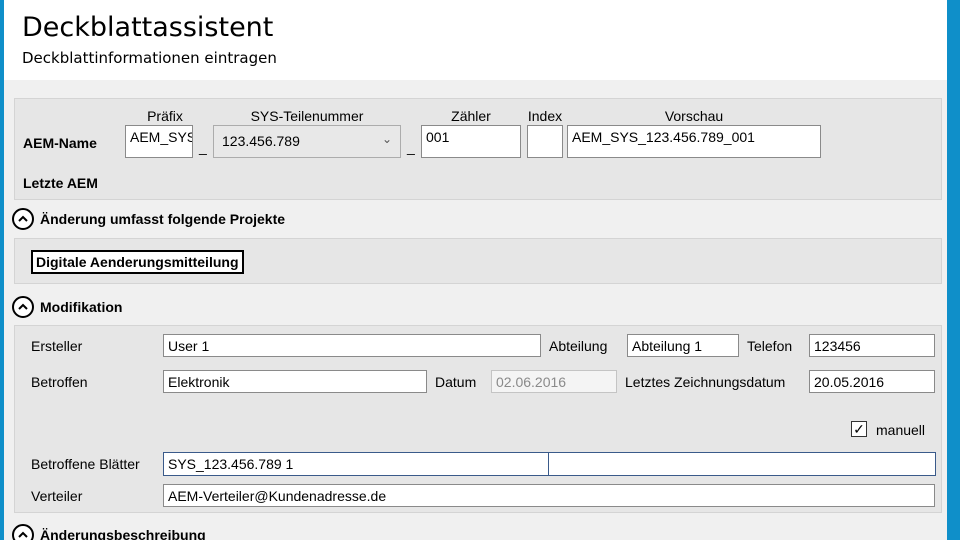  What do you see at coordinates (57, 346) in the screenshot?
I see `creator-label: Ersteller` at bounding box center [57, 346].